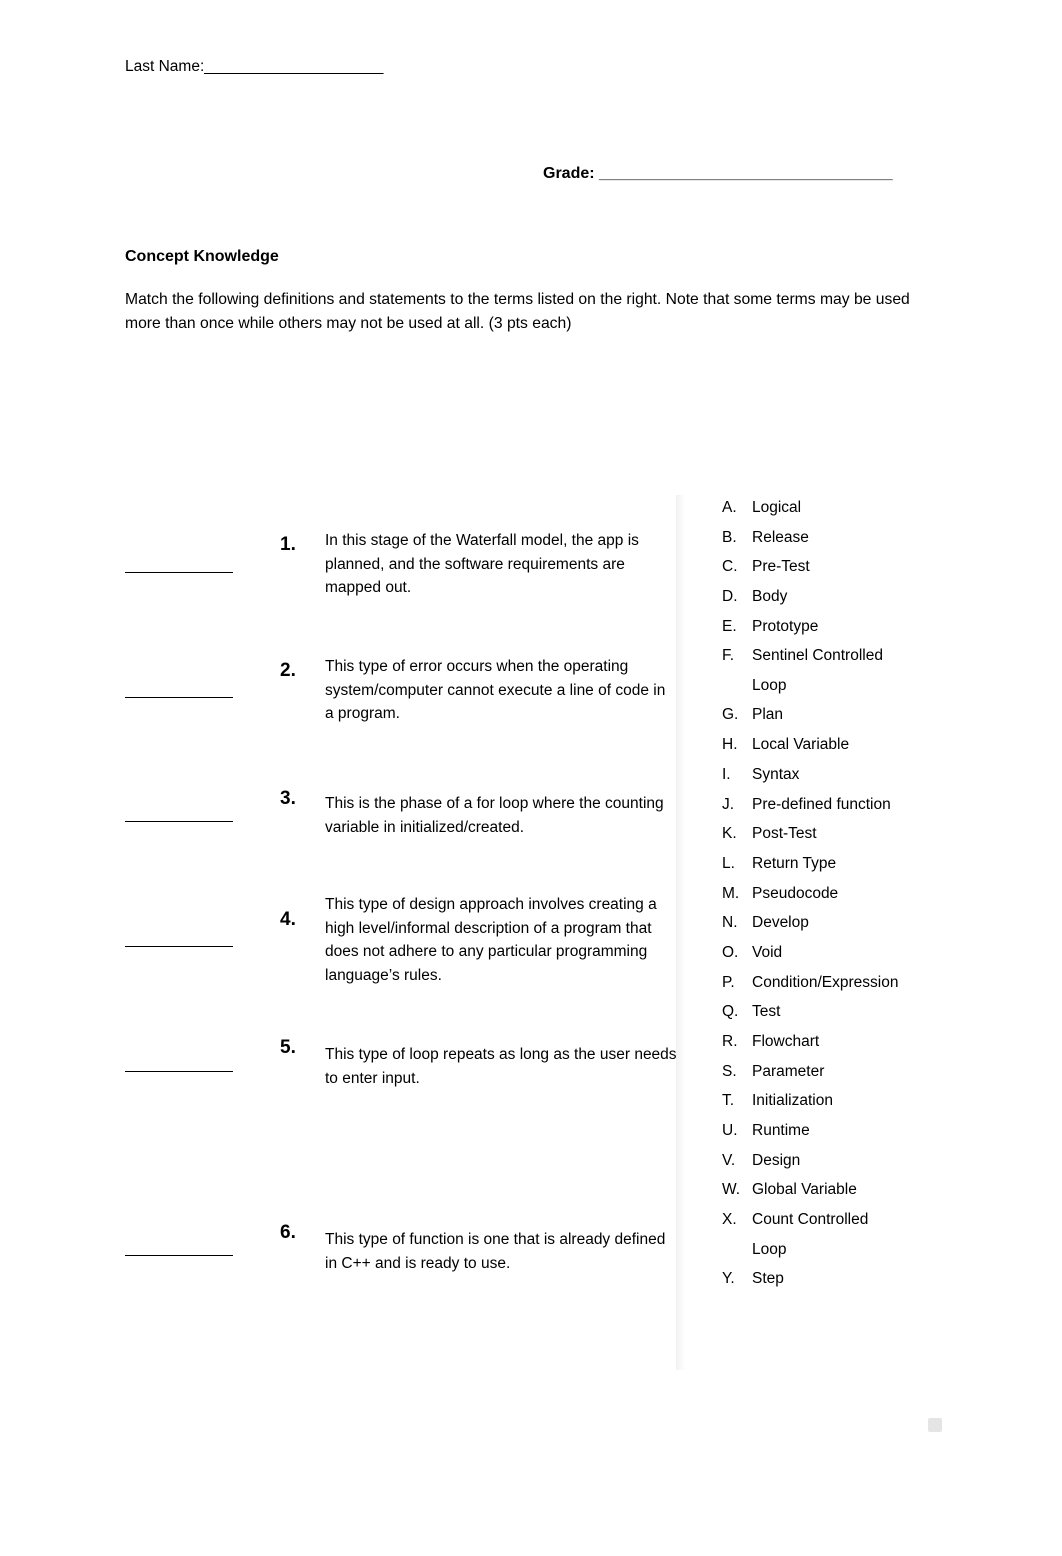 The image size is (1062, 1556). Describe the element at coordinates (817, 656) in the screenshot. I see `term-label: Sentinel Controlled` at that location.